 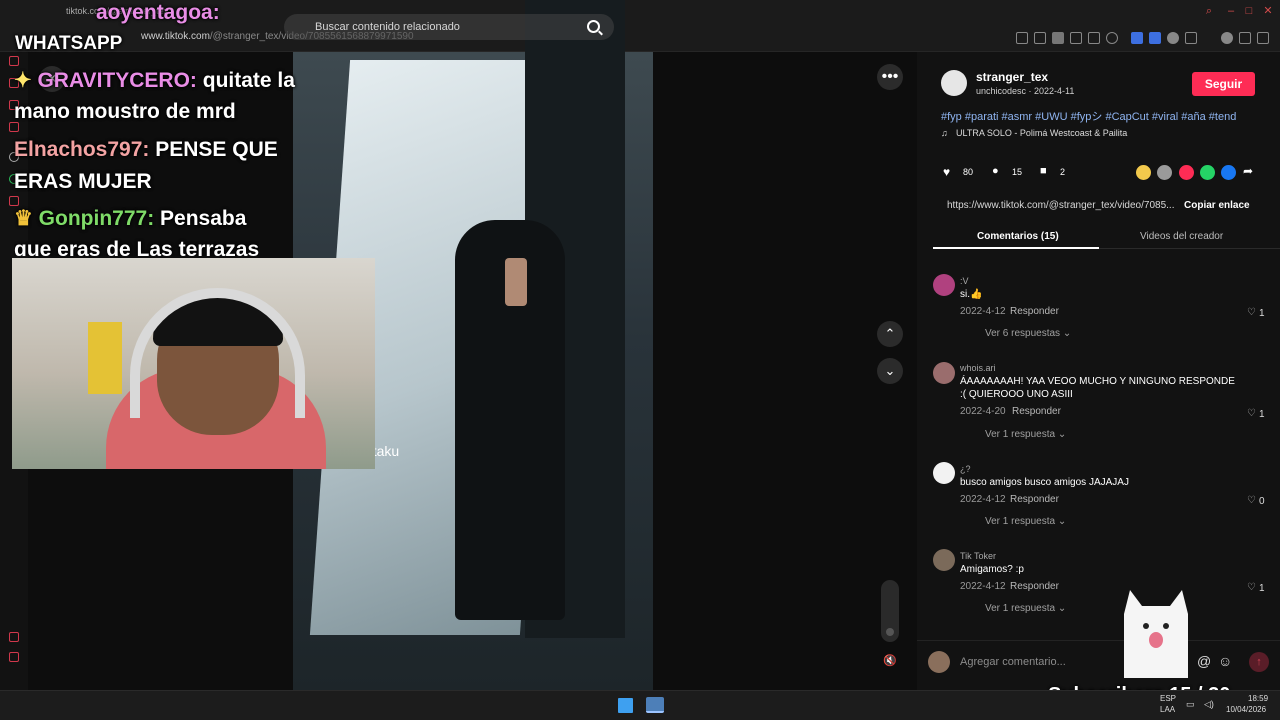 What do you see at coordinates (193, 363) in the screenshot?
I see `webcam-overlay` at bounding box center [193, 363].